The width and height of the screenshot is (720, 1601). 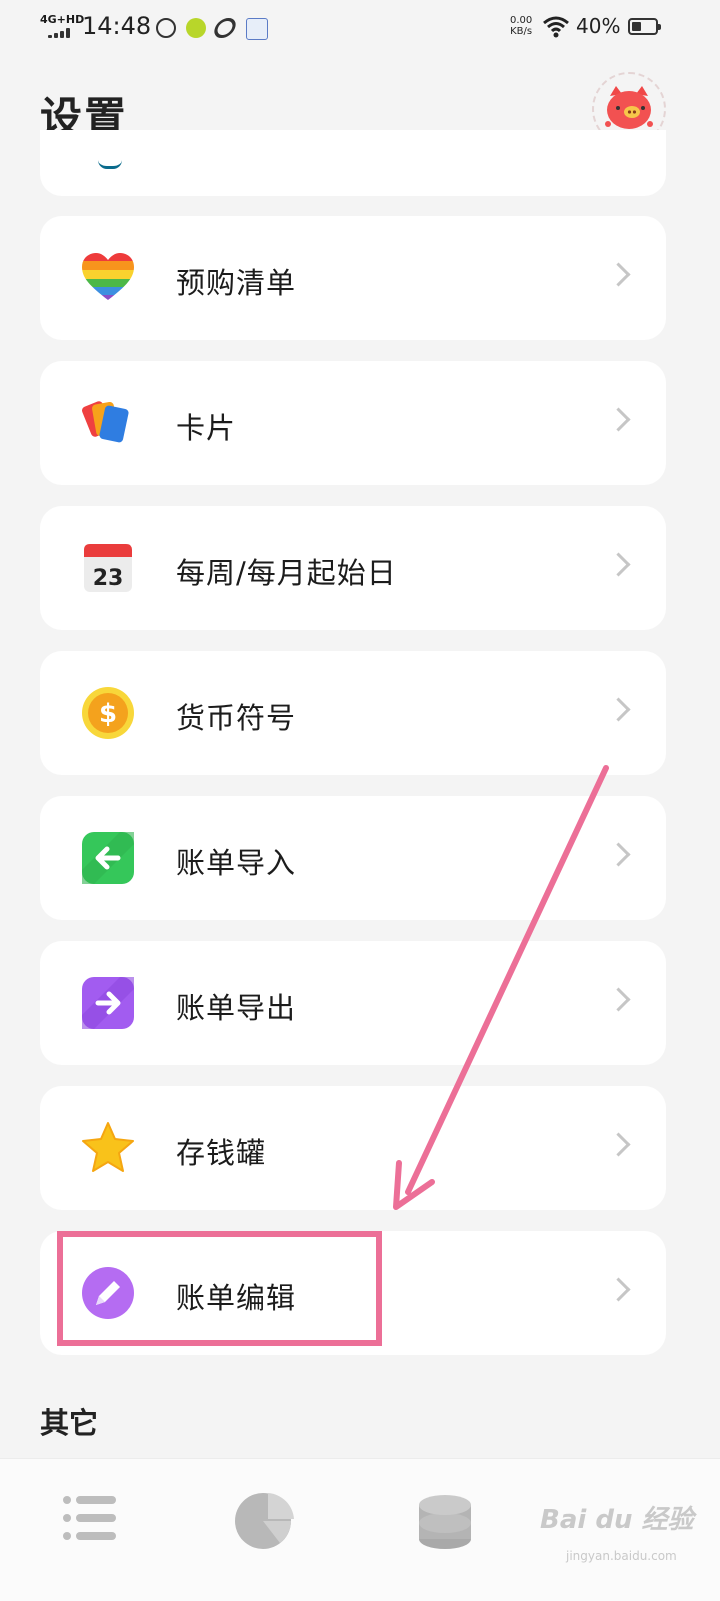 I want to click on settings-item-bill-import: 账单导入, so click(x=353, y=858).